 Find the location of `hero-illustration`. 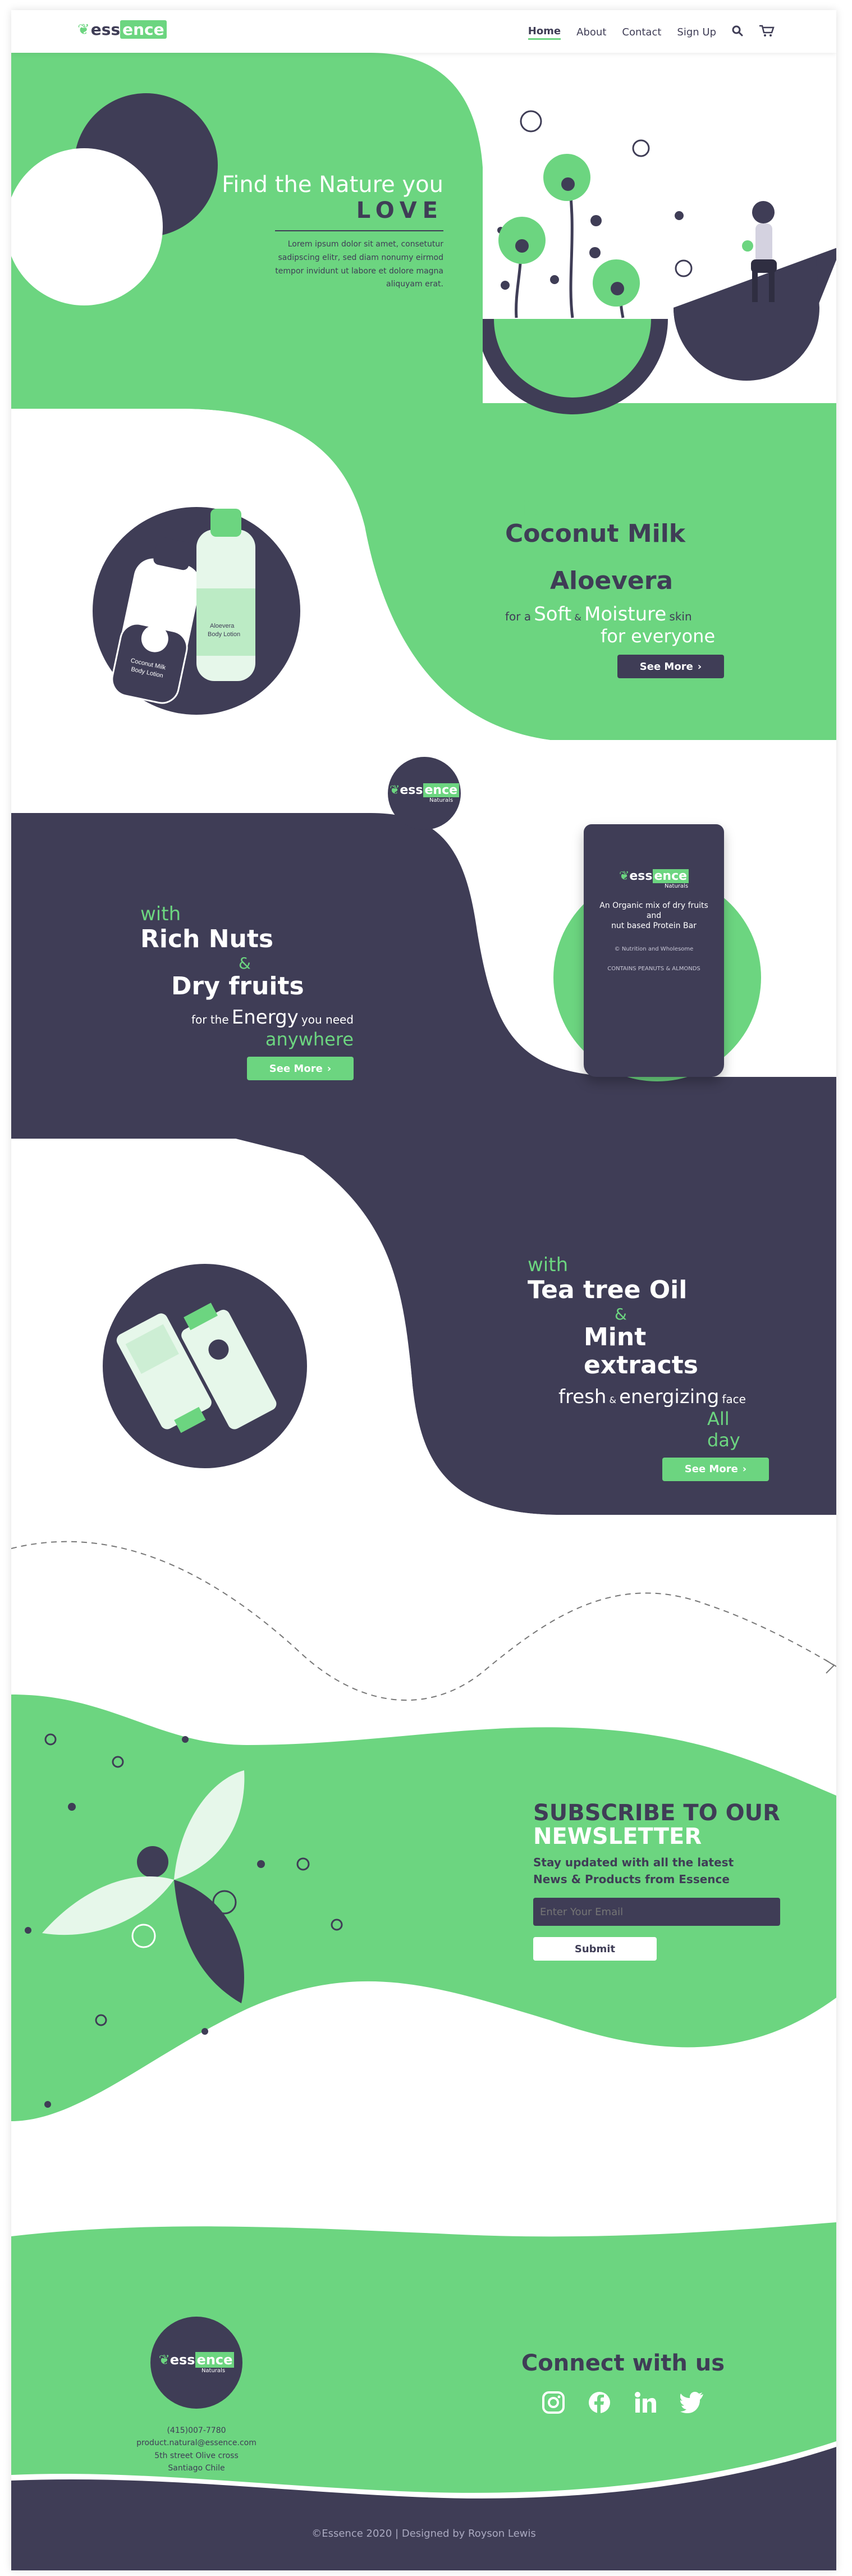

hero-illustration is located at coordinates (659, 262).